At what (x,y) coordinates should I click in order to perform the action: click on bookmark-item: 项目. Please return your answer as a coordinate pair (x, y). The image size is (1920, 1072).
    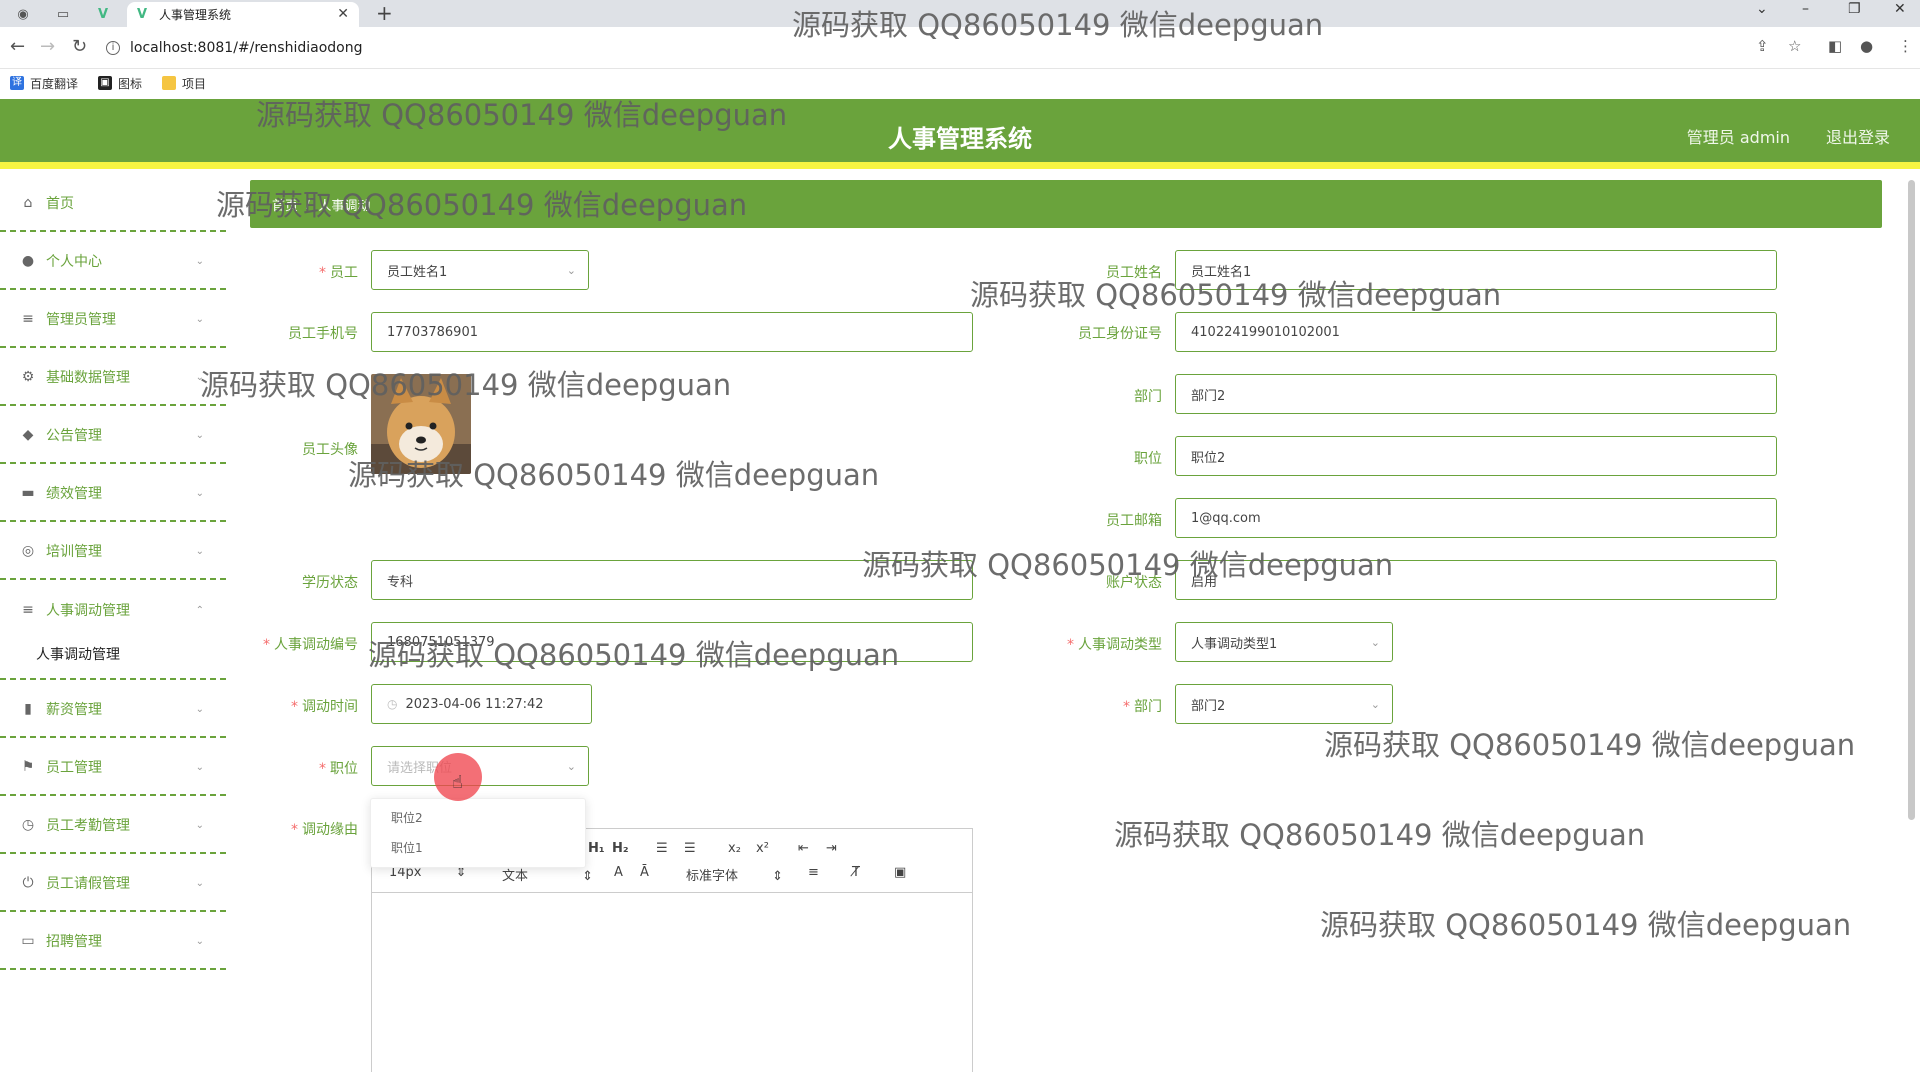
    Looking at the image, I should click on (184, 83).